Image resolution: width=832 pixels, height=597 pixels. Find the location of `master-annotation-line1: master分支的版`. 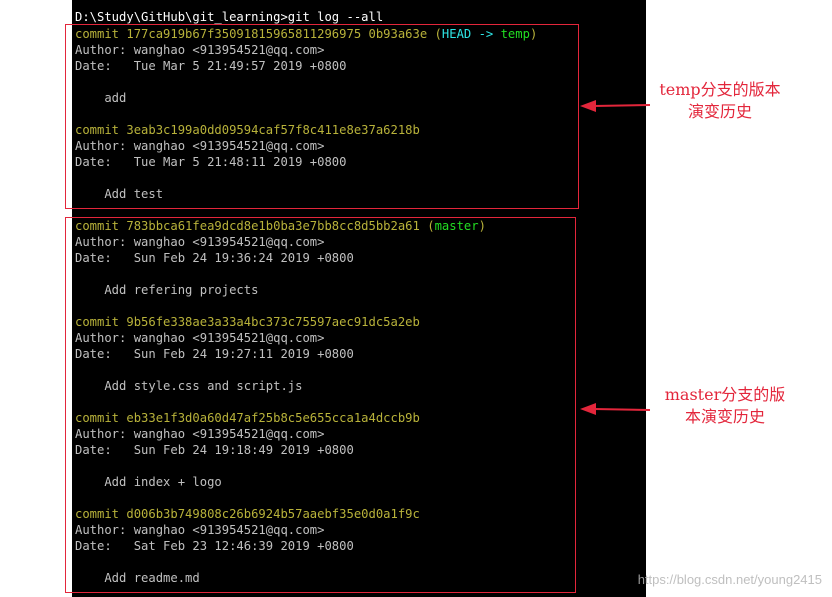

master-annotation-line1: master分支的版 is located at coordinates (725, 394).